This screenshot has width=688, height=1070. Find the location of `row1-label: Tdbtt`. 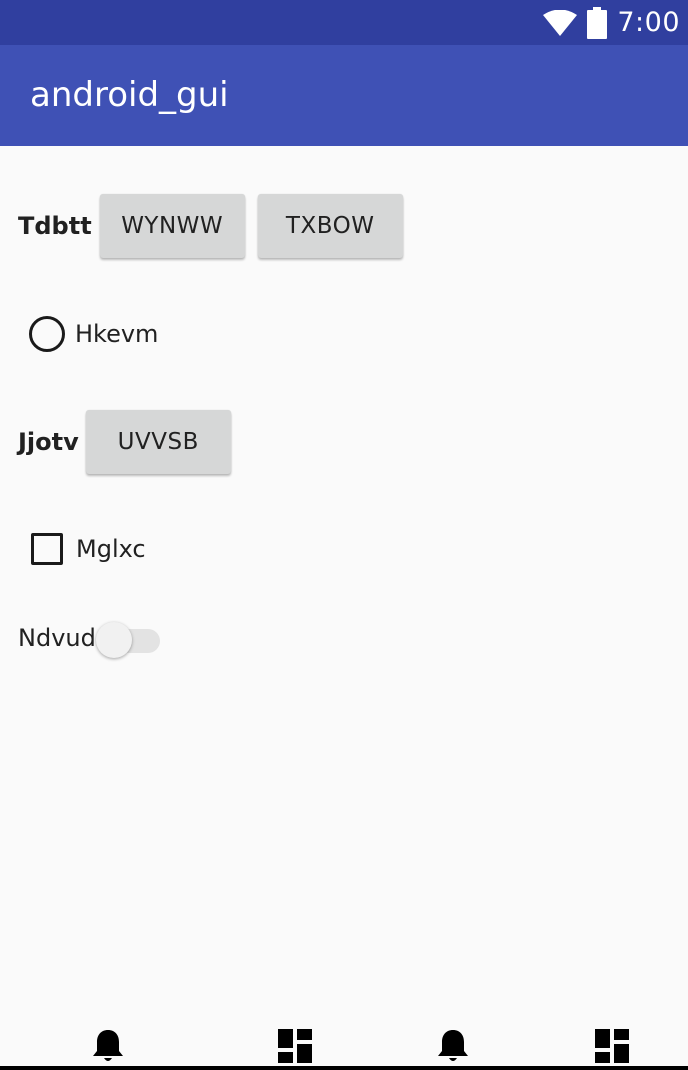

row1-label: Tdbtt is located at coordinates (55, 226).